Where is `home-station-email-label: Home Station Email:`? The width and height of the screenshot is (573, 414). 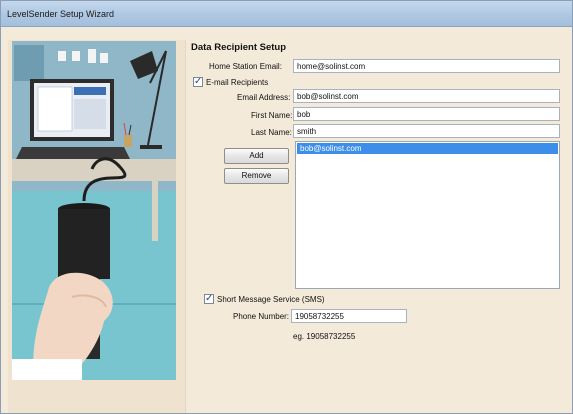 home-station-email-label: Home Station Email: is located at coordinates (245, 66).